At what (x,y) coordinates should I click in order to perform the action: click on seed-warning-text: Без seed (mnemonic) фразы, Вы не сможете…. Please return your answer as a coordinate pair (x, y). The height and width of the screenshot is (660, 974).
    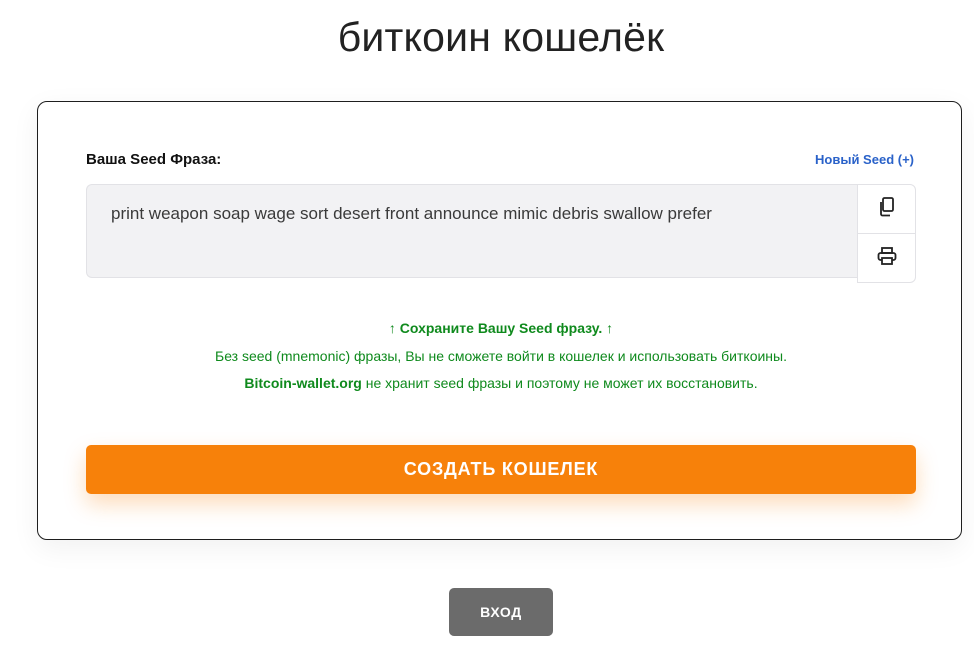
    Looking at the image, I should click on (501, 356).